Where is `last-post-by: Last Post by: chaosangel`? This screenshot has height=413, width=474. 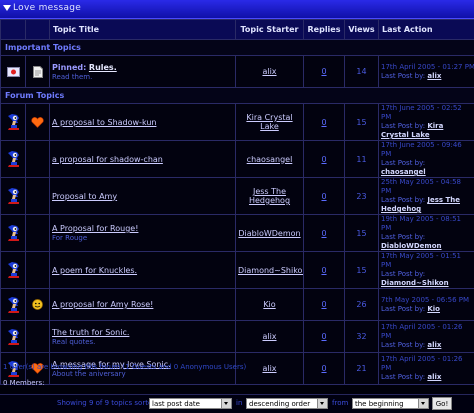 last-post-by: Last Post by: chaosangel is located at coordinates (426, 168).